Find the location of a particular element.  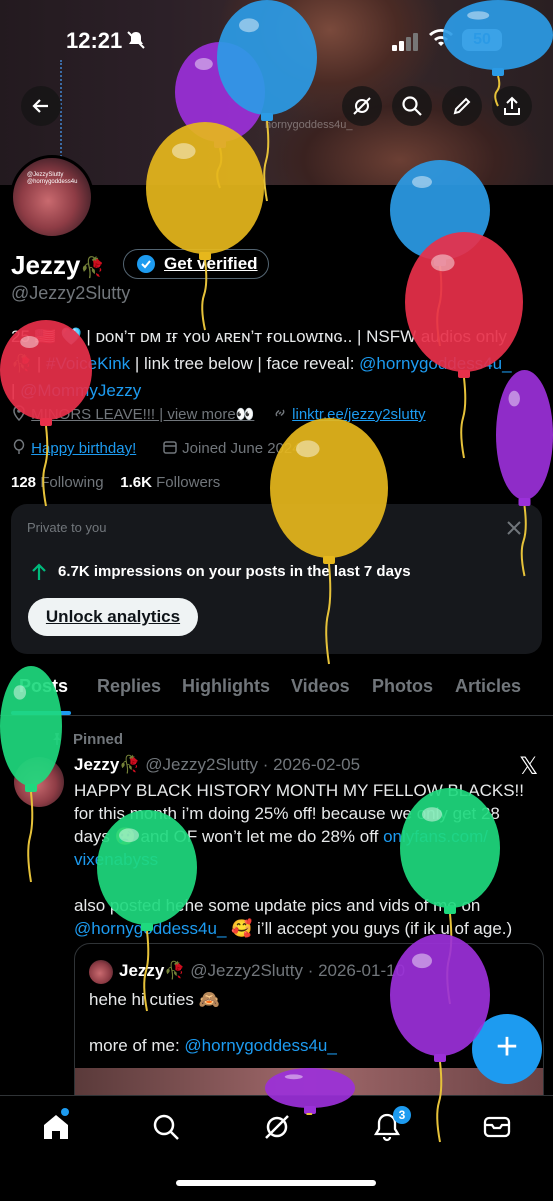

grok-icon is located at coordinates (362, 106).